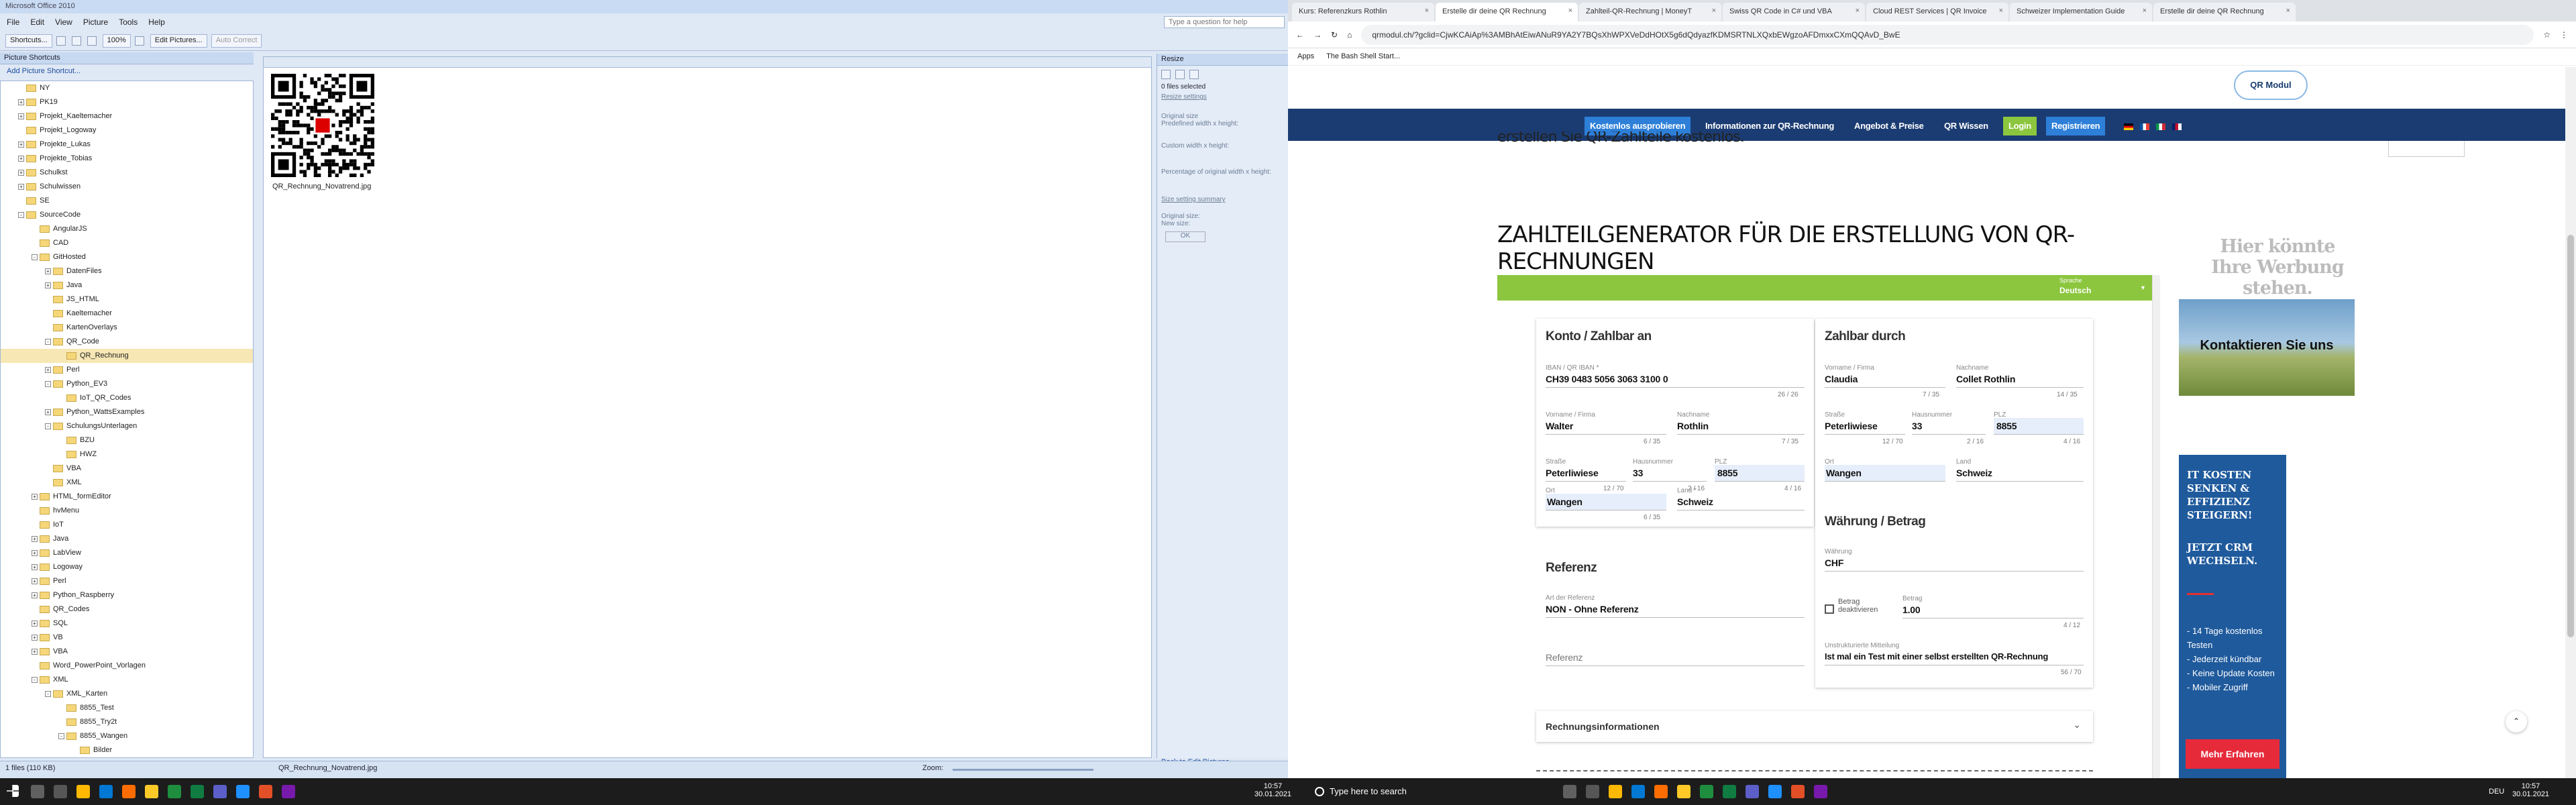 The height and width of the screenshot is (805, 2576). I want to click on scroll-top-button: ⌃, so click(2516, 722).